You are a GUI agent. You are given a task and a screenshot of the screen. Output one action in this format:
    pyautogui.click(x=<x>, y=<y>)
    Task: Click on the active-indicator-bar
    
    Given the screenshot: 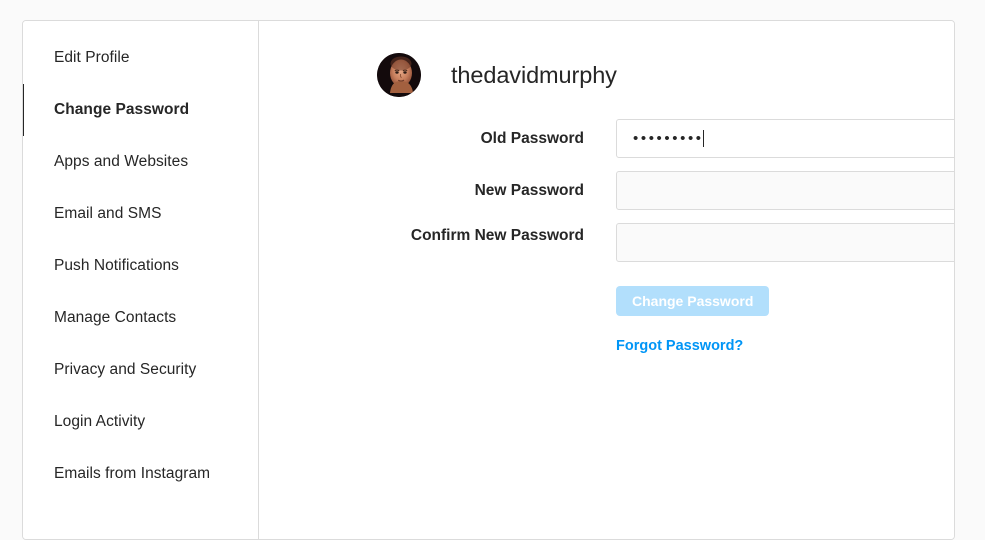 What is the action you would take?
    pyautogui.click(x=23, y=110)
    